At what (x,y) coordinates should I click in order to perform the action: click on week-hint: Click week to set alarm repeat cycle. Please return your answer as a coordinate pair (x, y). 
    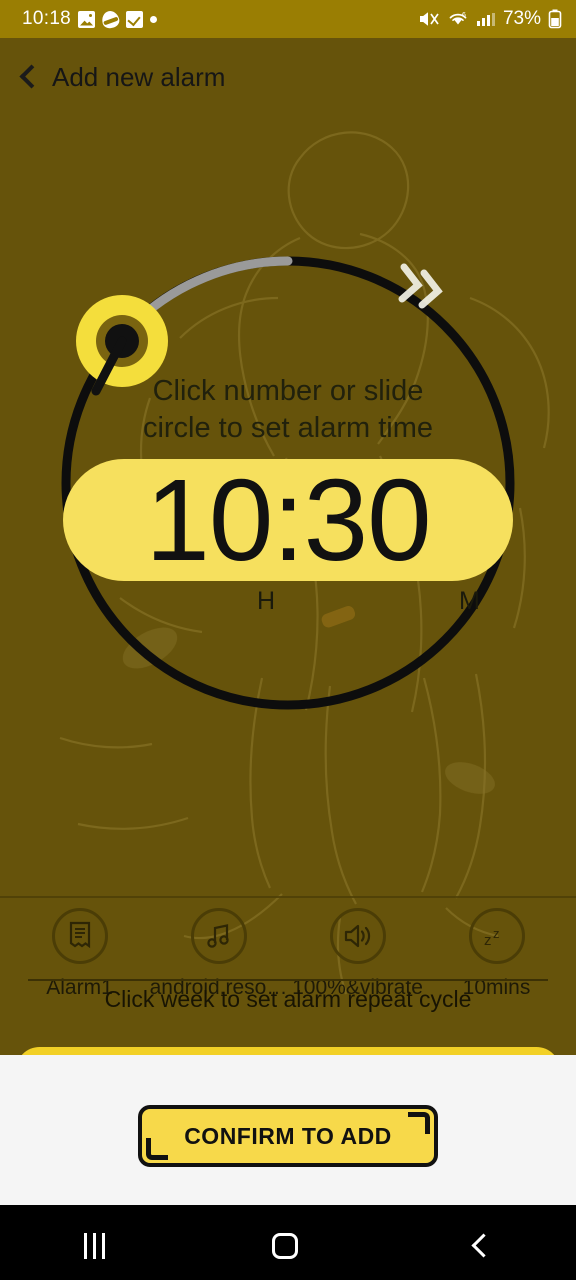
    Looking at the image, I should click on (288, 999).